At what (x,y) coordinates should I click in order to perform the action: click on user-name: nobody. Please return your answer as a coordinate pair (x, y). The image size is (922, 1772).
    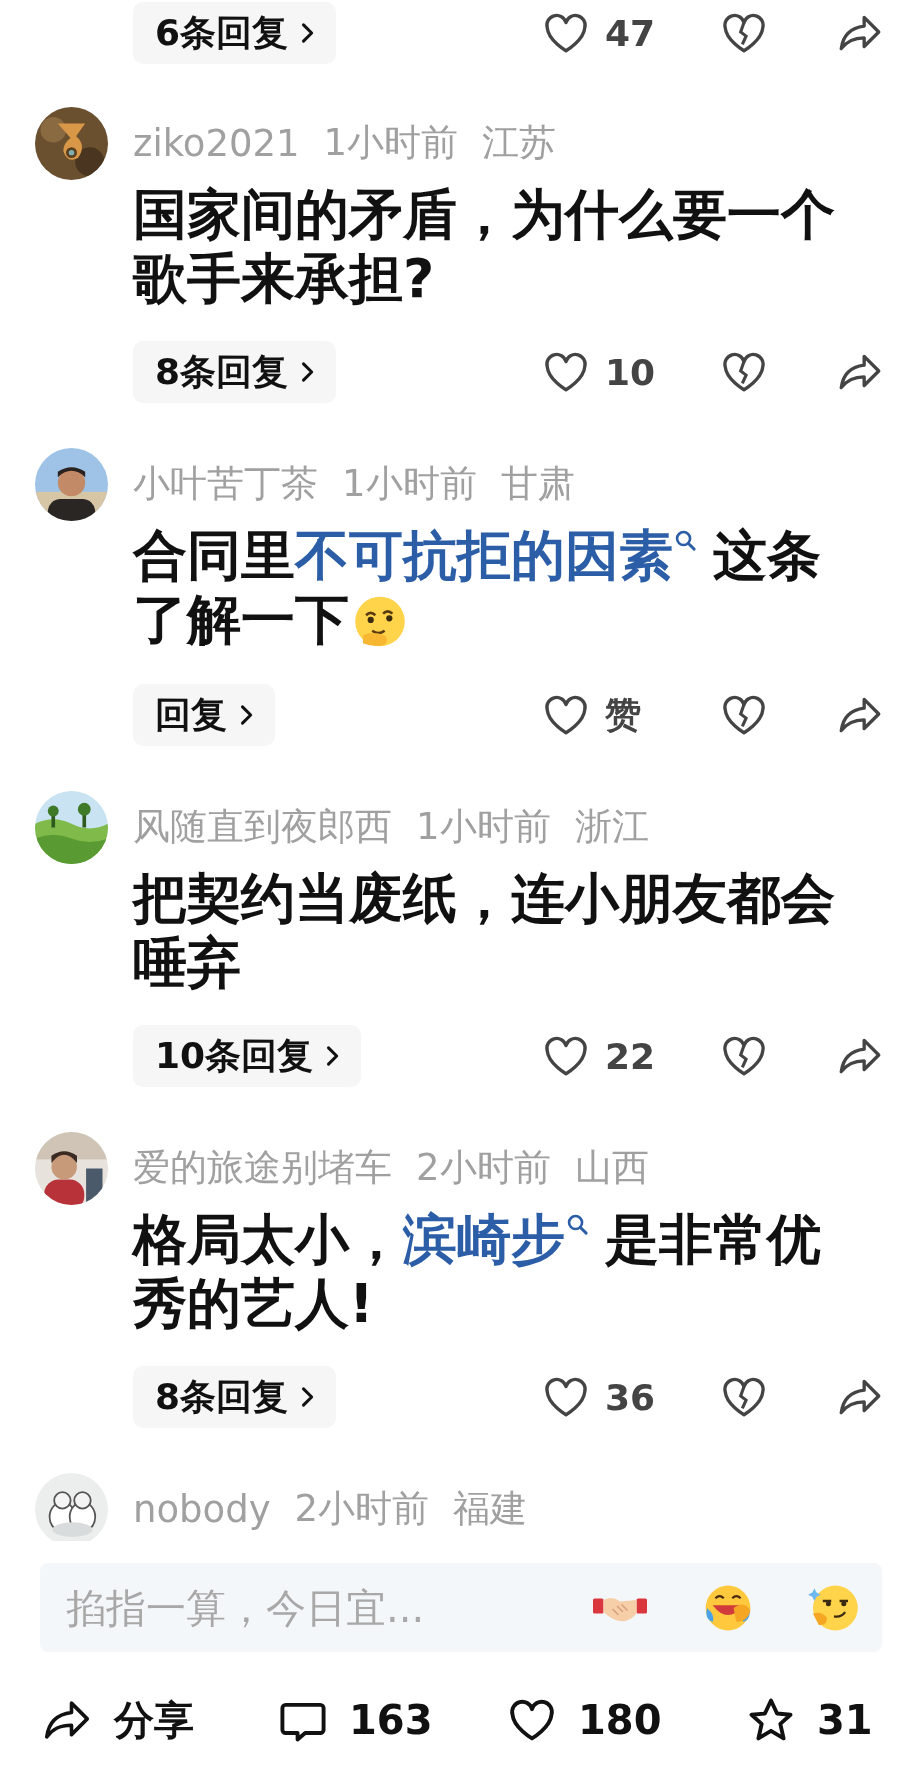
    Looking at the image, I should click on (202, 1509).